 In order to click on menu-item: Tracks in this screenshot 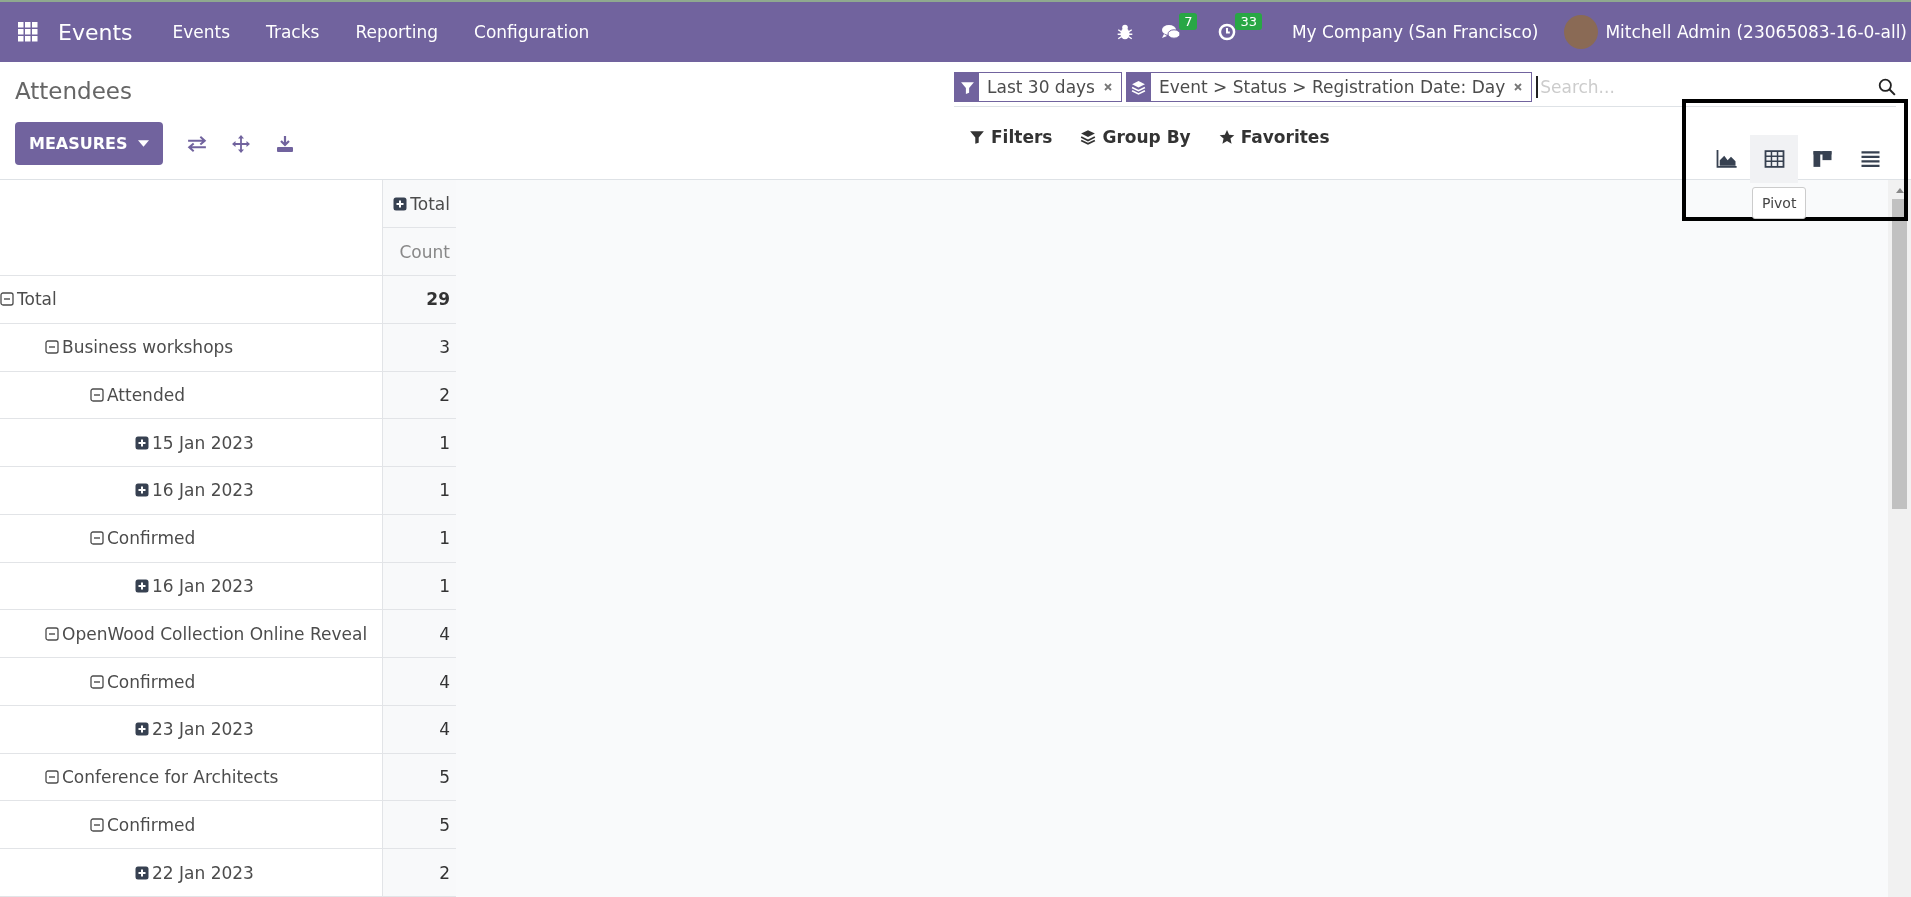, I will do `click(293, 32)`.